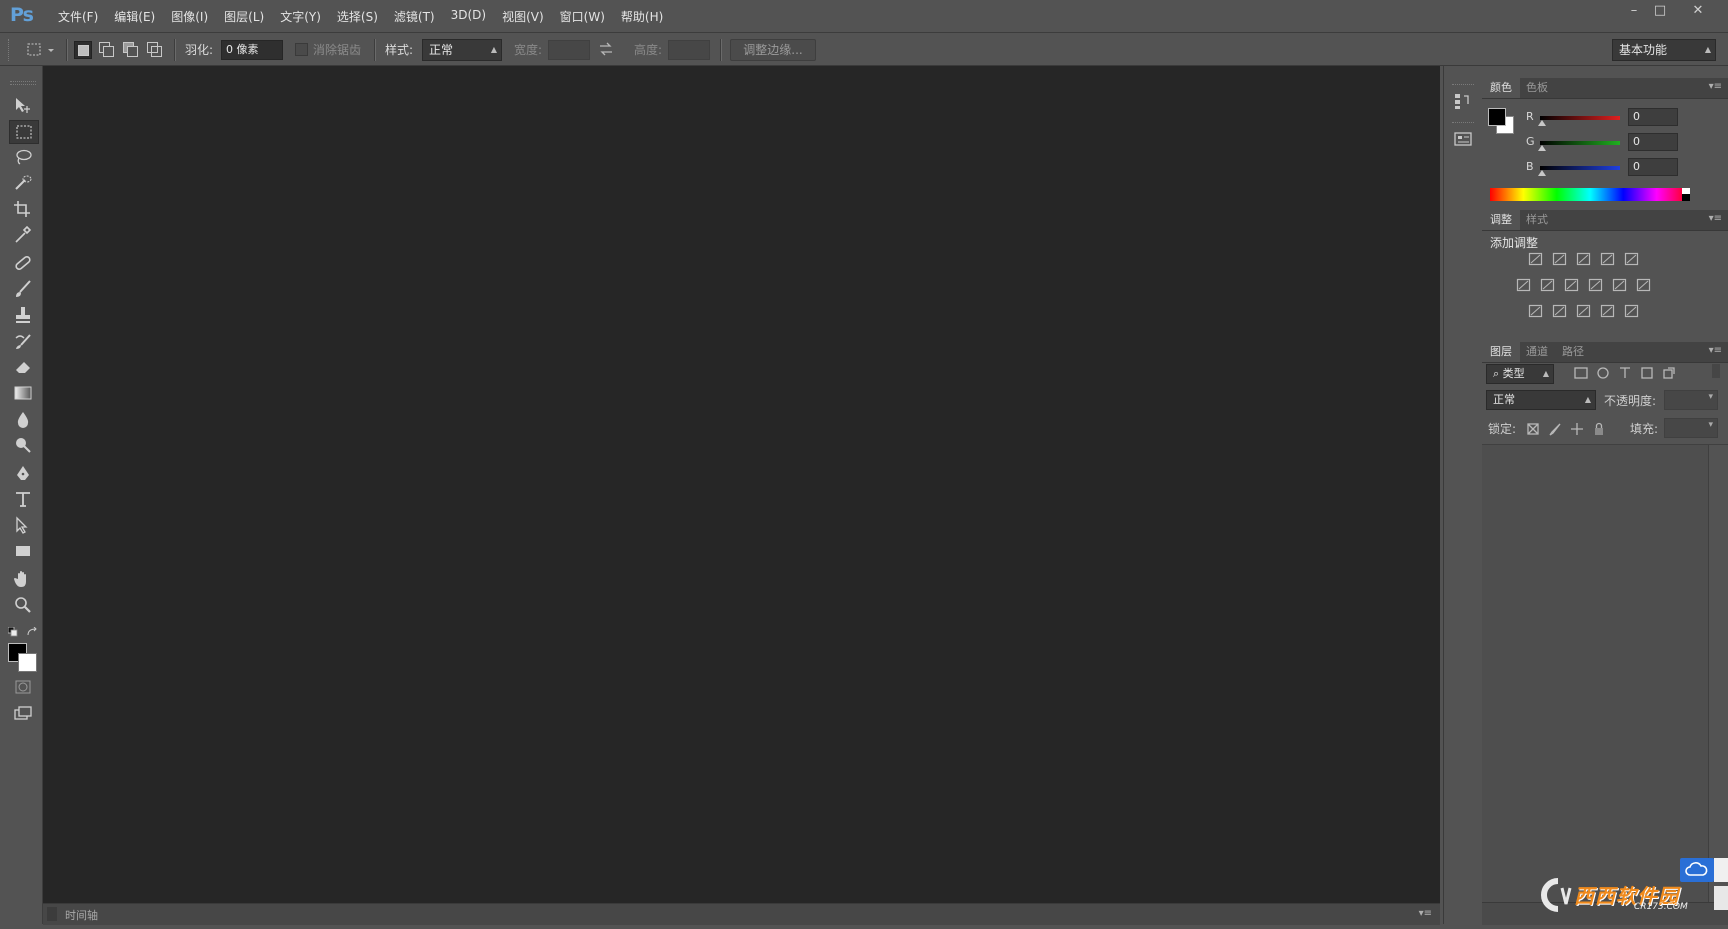 The image size is (1728, 929). I want to click on type-filter-icon, so click(1625, 373).